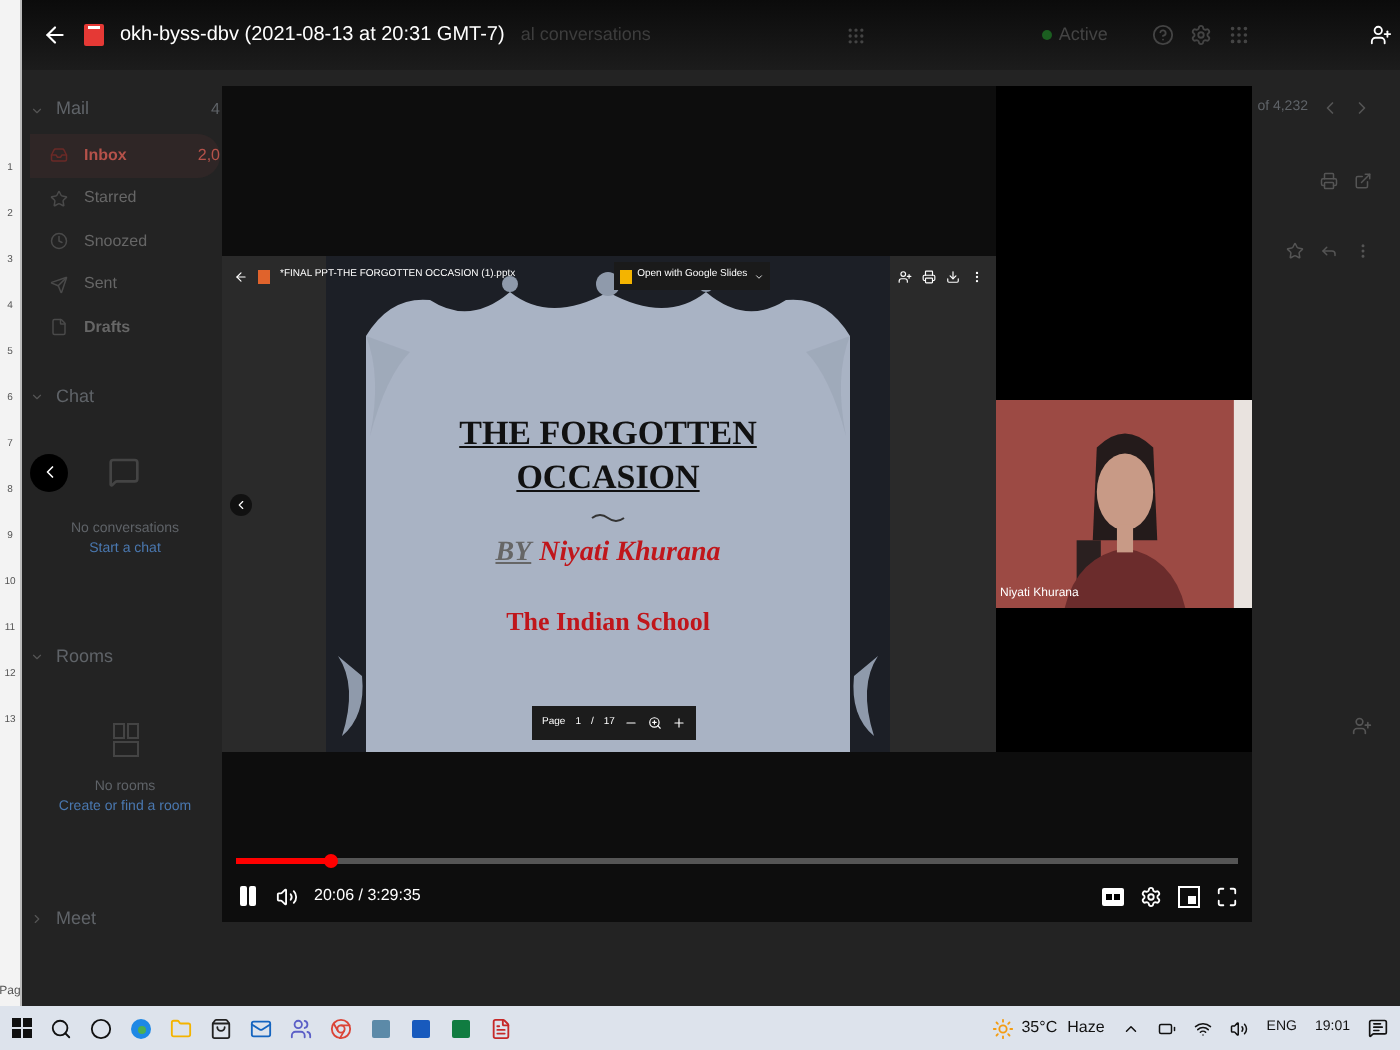  What do you see at coordinates (107, 327) in the screenshot?
I see `folder-label: Drafts` at bounding box center [107, 327].